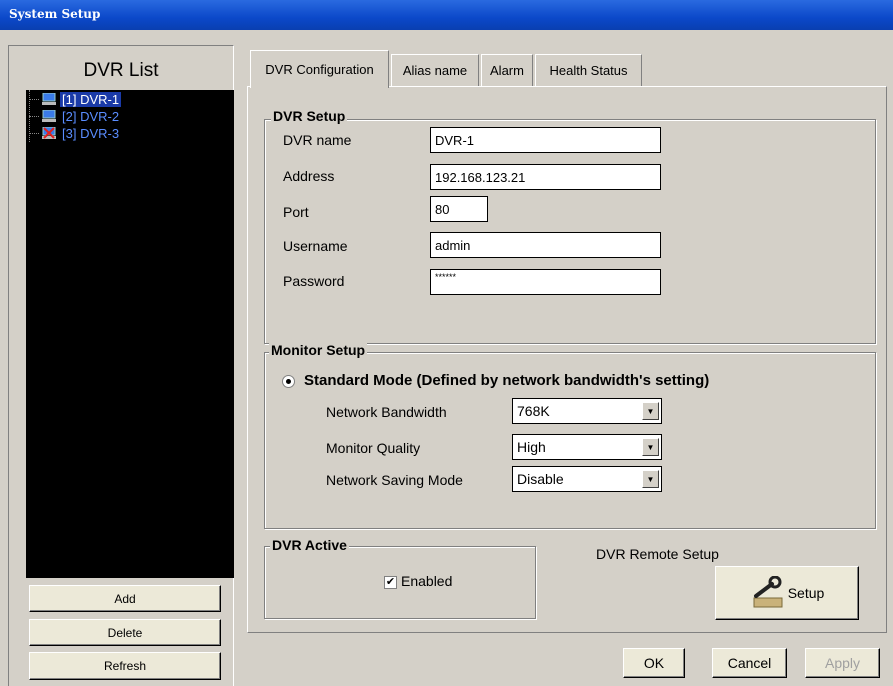 Image resolution: width=893 pixels, height=686 pixels. What do you see at coordinates (533, 411) in the screenshot?
I see `select-value: 768K` at bounding box center [533, 411].